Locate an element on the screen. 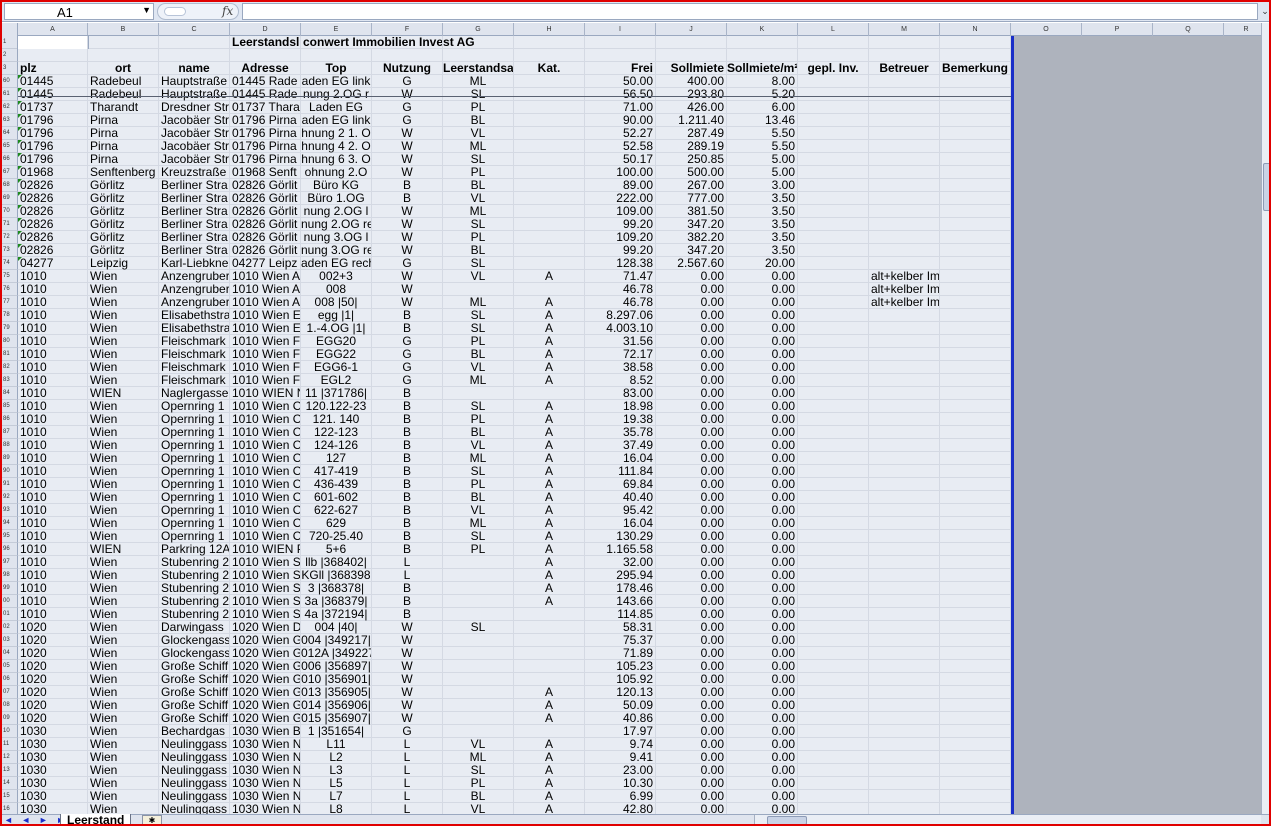 This screenshot has height=826, width=1271. column-header-p: P is located at coordinates (1117, 29).